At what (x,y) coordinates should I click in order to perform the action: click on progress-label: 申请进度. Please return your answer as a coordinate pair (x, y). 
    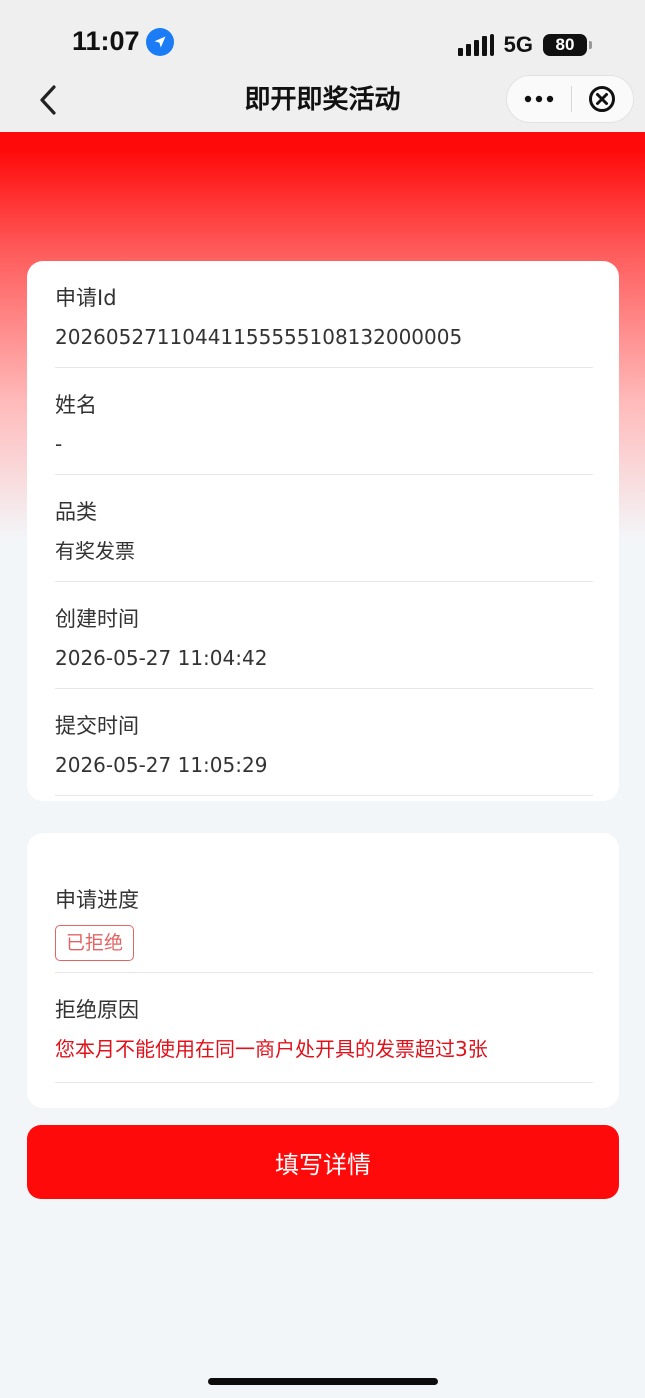
    Looking at the image, I should click on (97, 900).